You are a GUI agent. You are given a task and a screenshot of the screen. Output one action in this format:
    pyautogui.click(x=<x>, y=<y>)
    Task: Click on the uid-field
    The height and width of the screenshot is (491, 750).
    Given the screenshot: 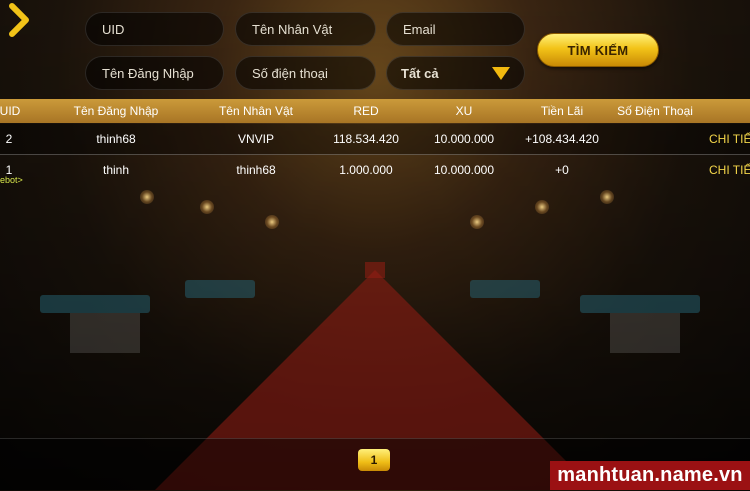 What is the action you would take?
    pyautogui.click(x=154, y=29)
    